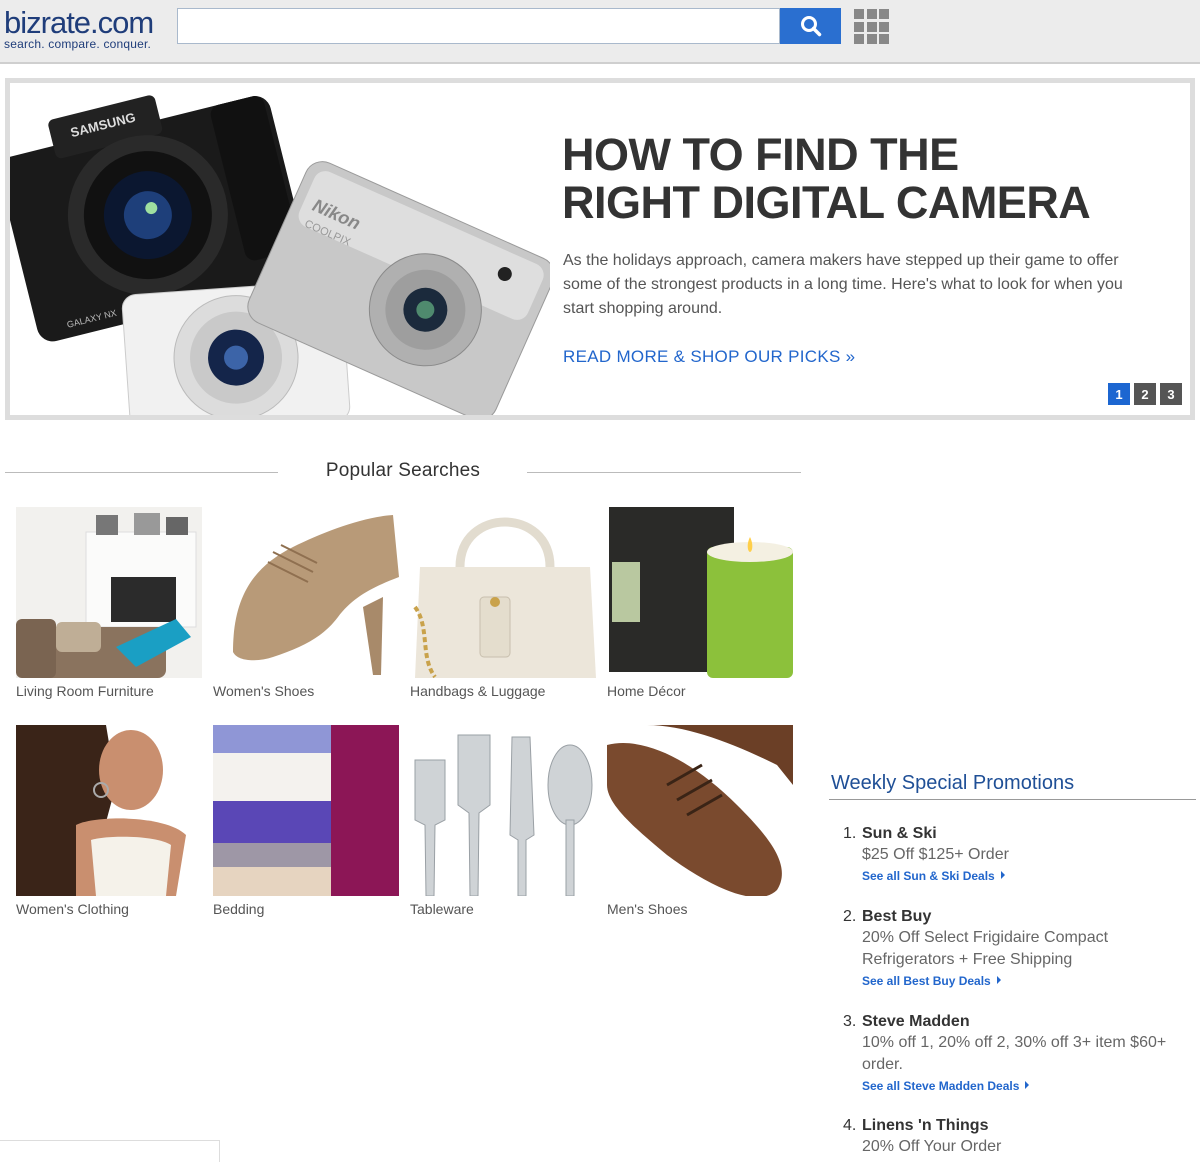 The image size is (1200, 1162). I want to click on womens-clothing-image, so click(109, 810).